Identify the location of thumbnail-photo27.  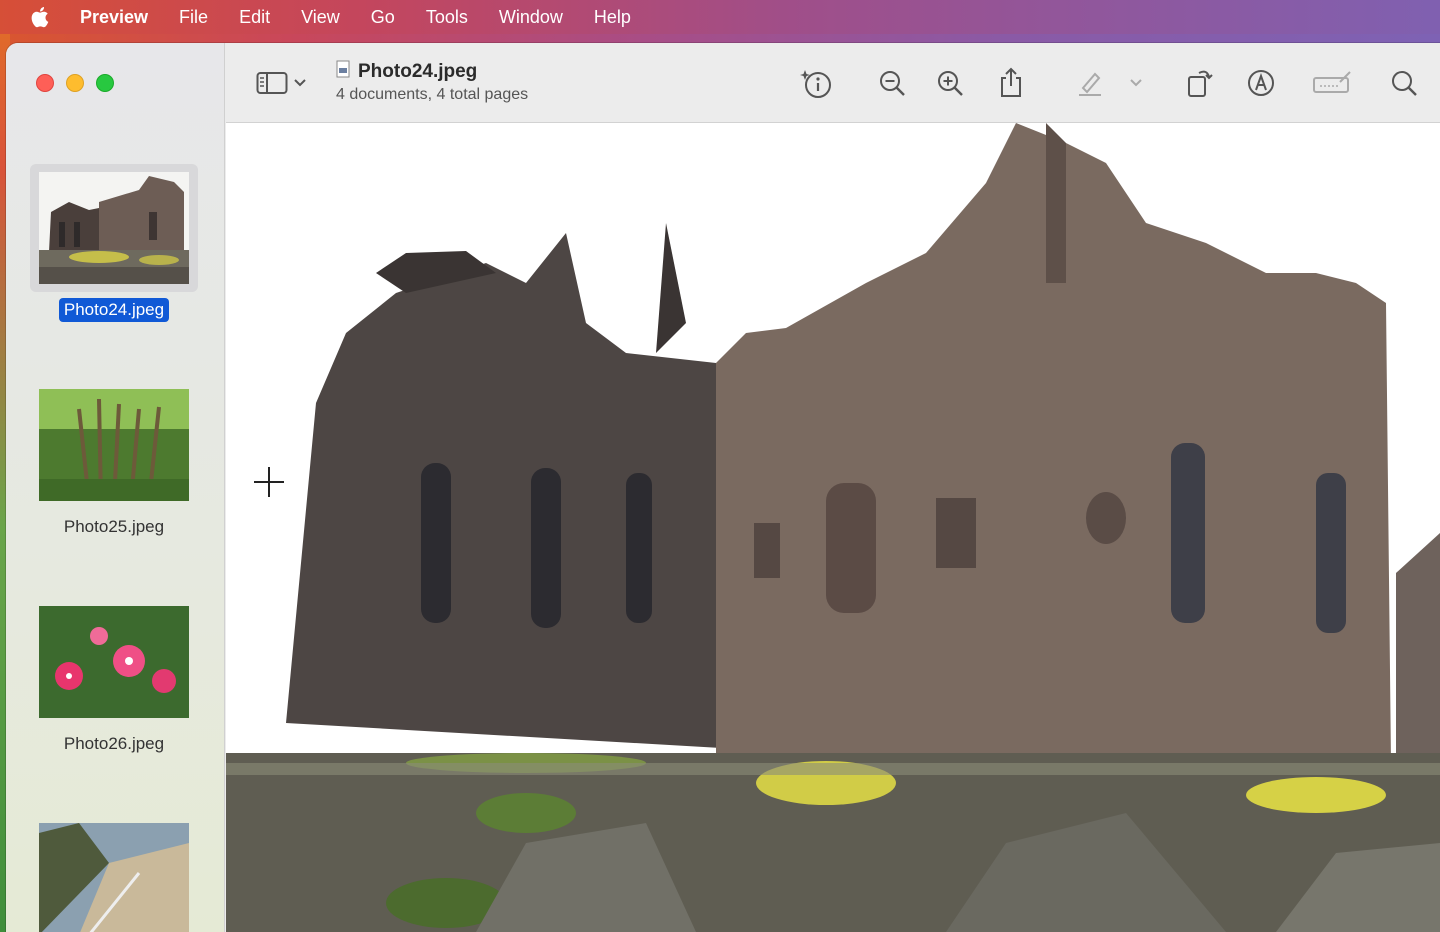
(114, 873).